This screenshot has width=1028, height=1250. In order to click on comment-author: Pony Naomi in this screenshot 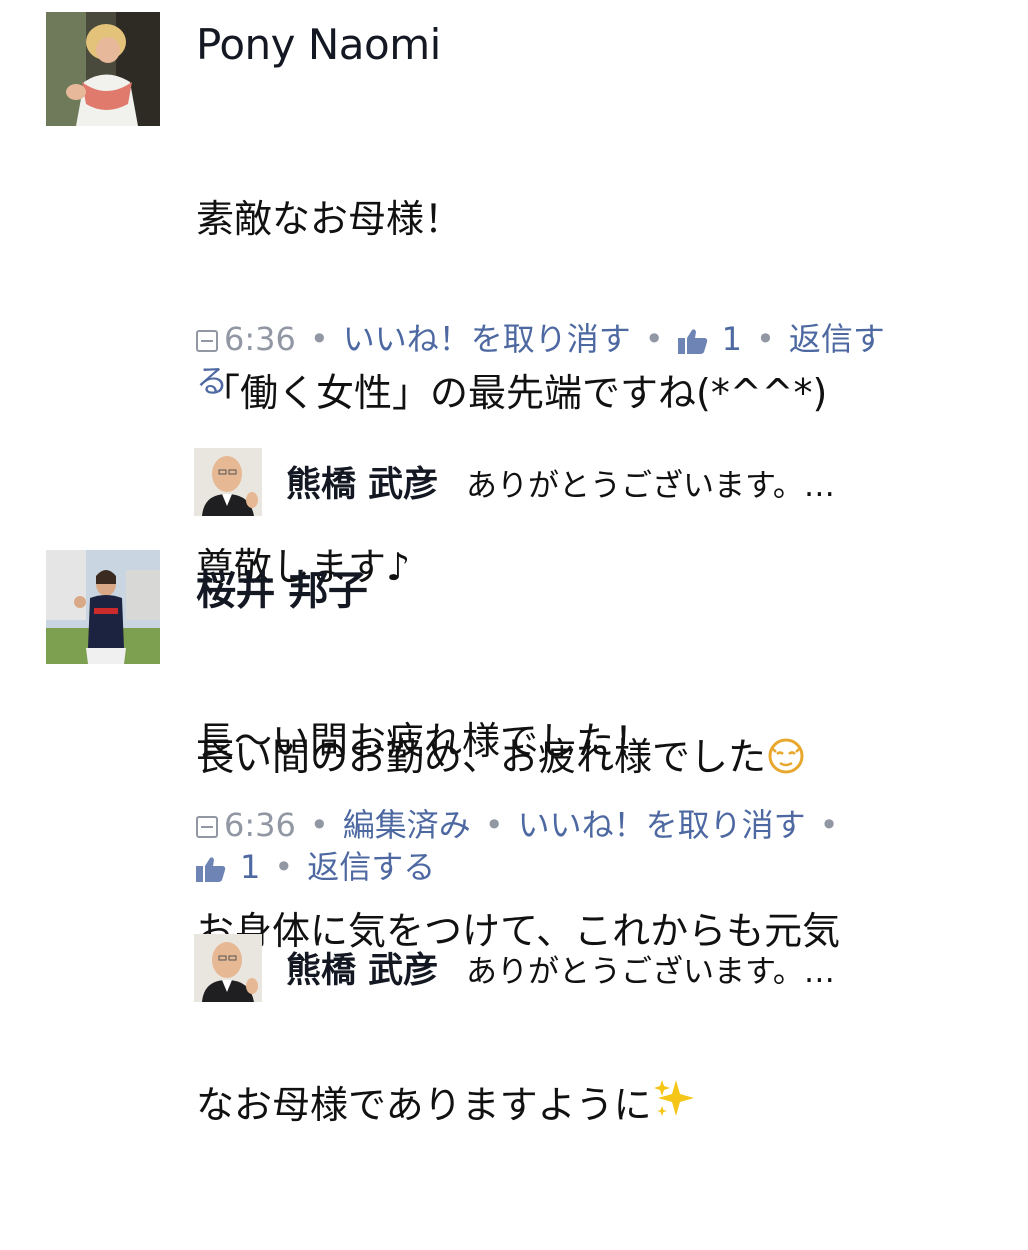, I will do `click(318, 44)`.